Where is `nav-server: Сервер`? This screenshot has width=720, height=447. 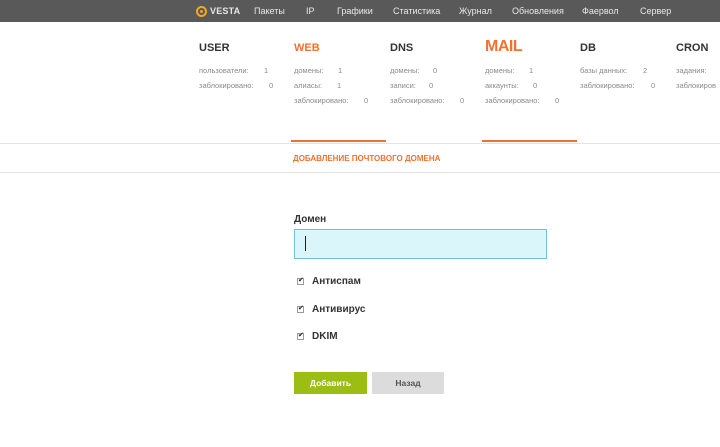
nav-server: Сервер is located at coordinates (655, 11).